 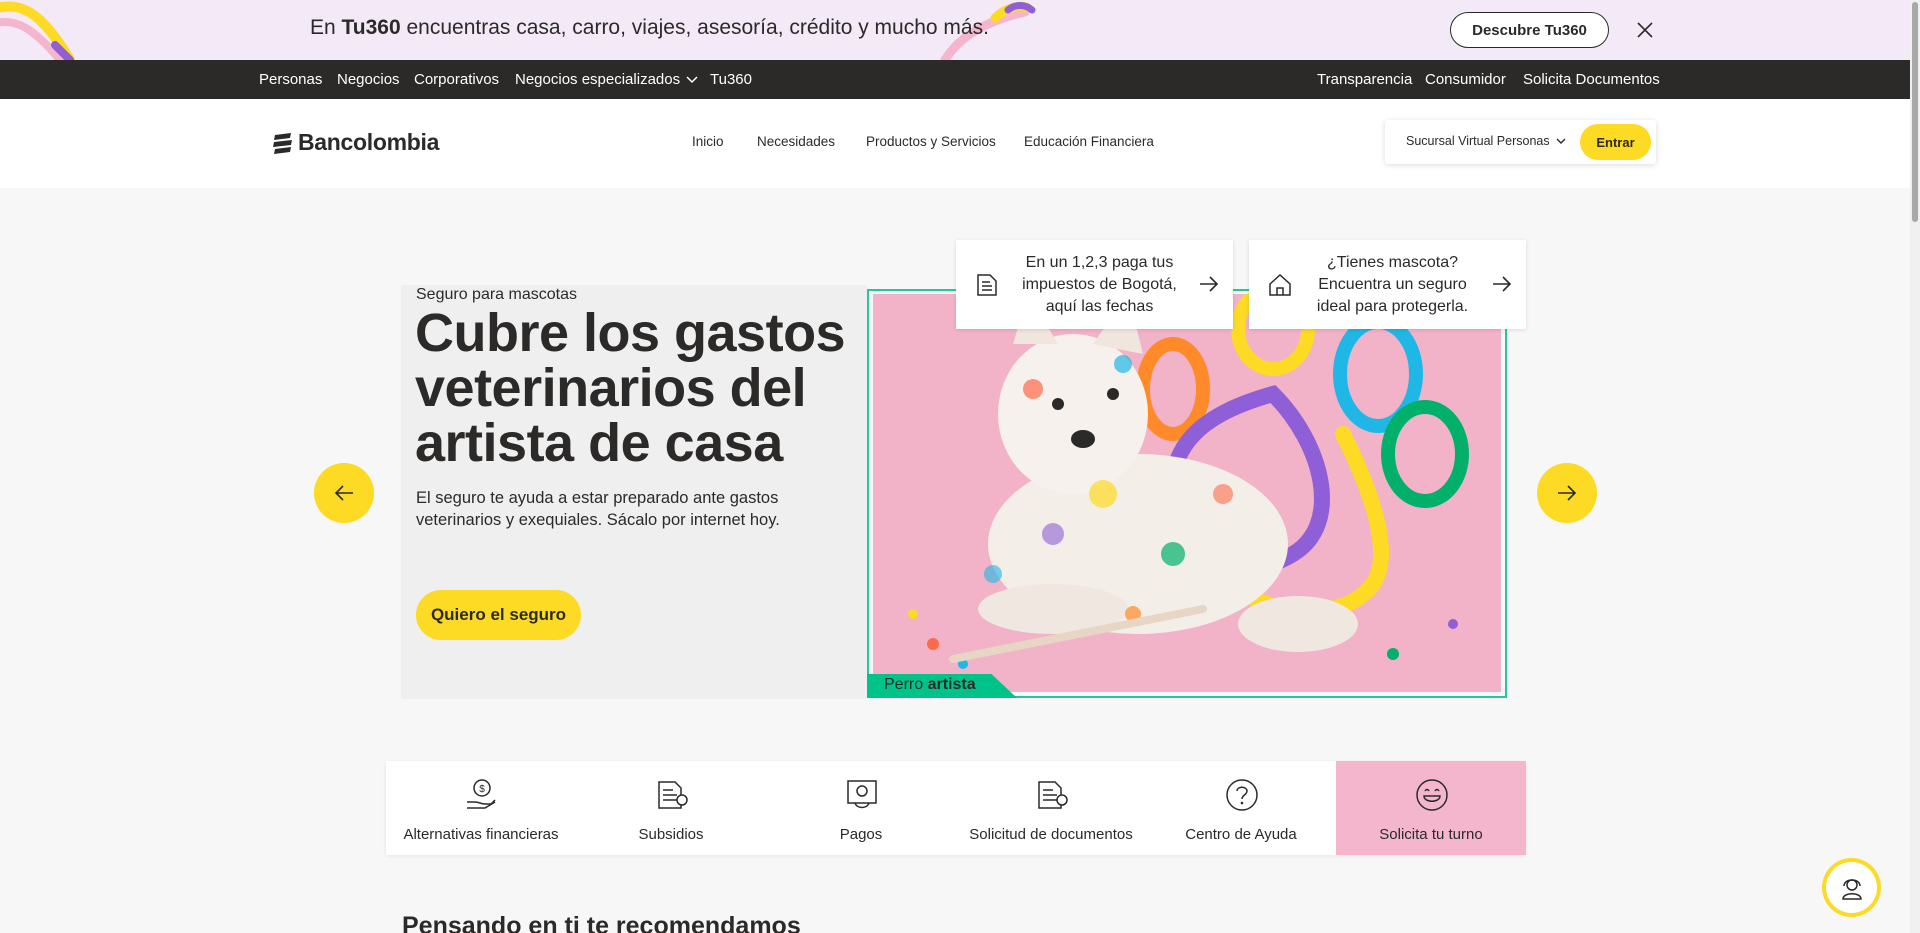 I want to click on agent-headset-icon, so click(x=1851, y=889).